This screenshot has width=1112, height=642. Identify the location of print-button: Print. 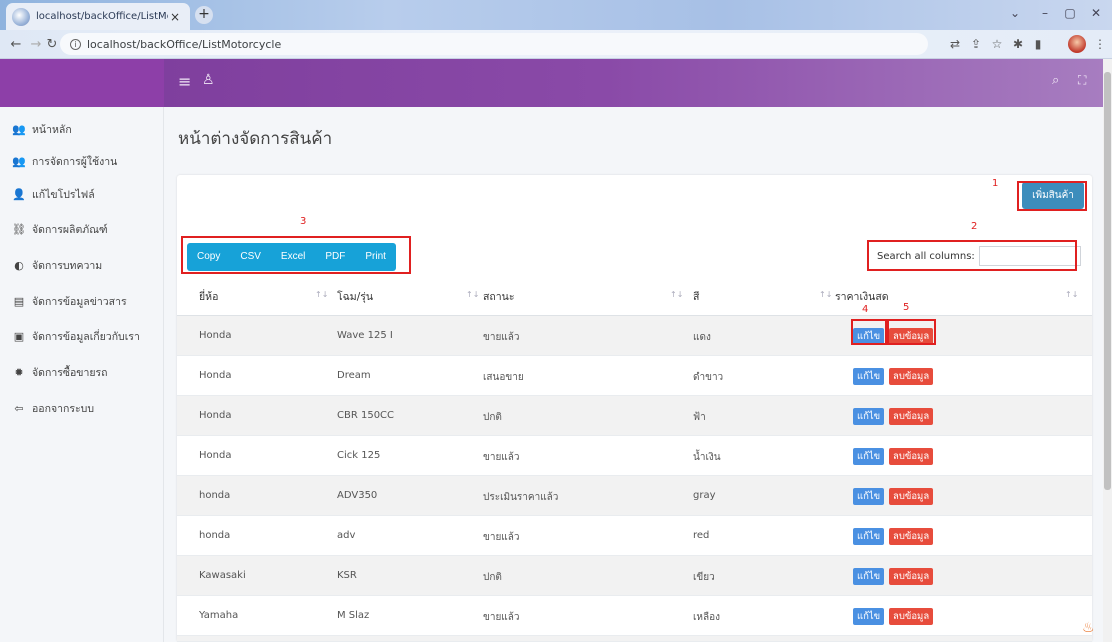
(375, 257).